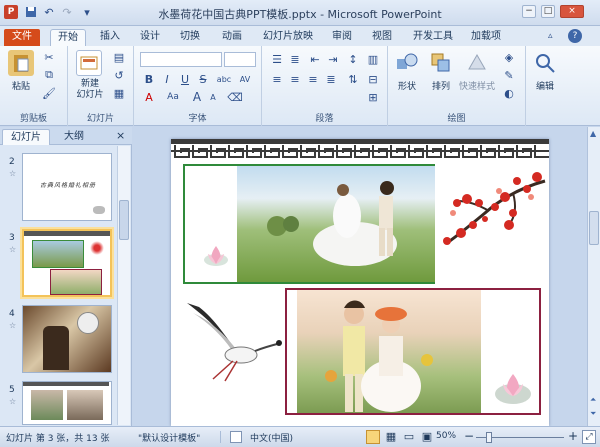  Describe the element at coordinates (342, 37) in the screenshot. I see `tab-review: 审阅` at that location.